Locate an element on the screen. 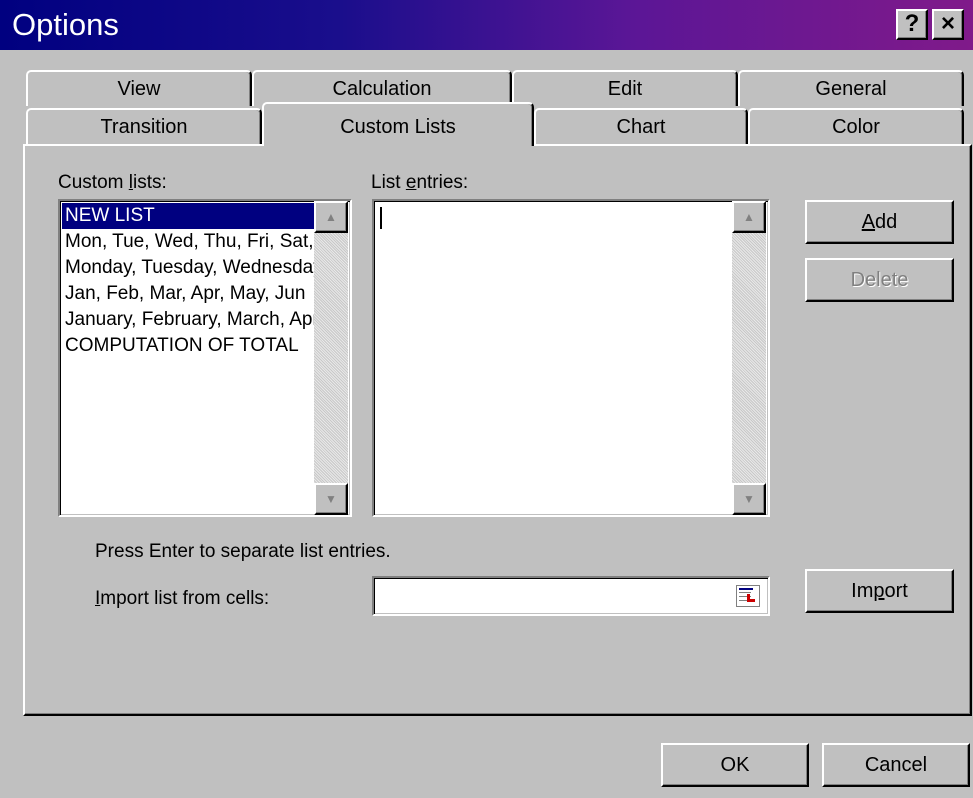 The height and width of the screenshot is (798, 973). add-button: Add is located at coordinates (879, 222).